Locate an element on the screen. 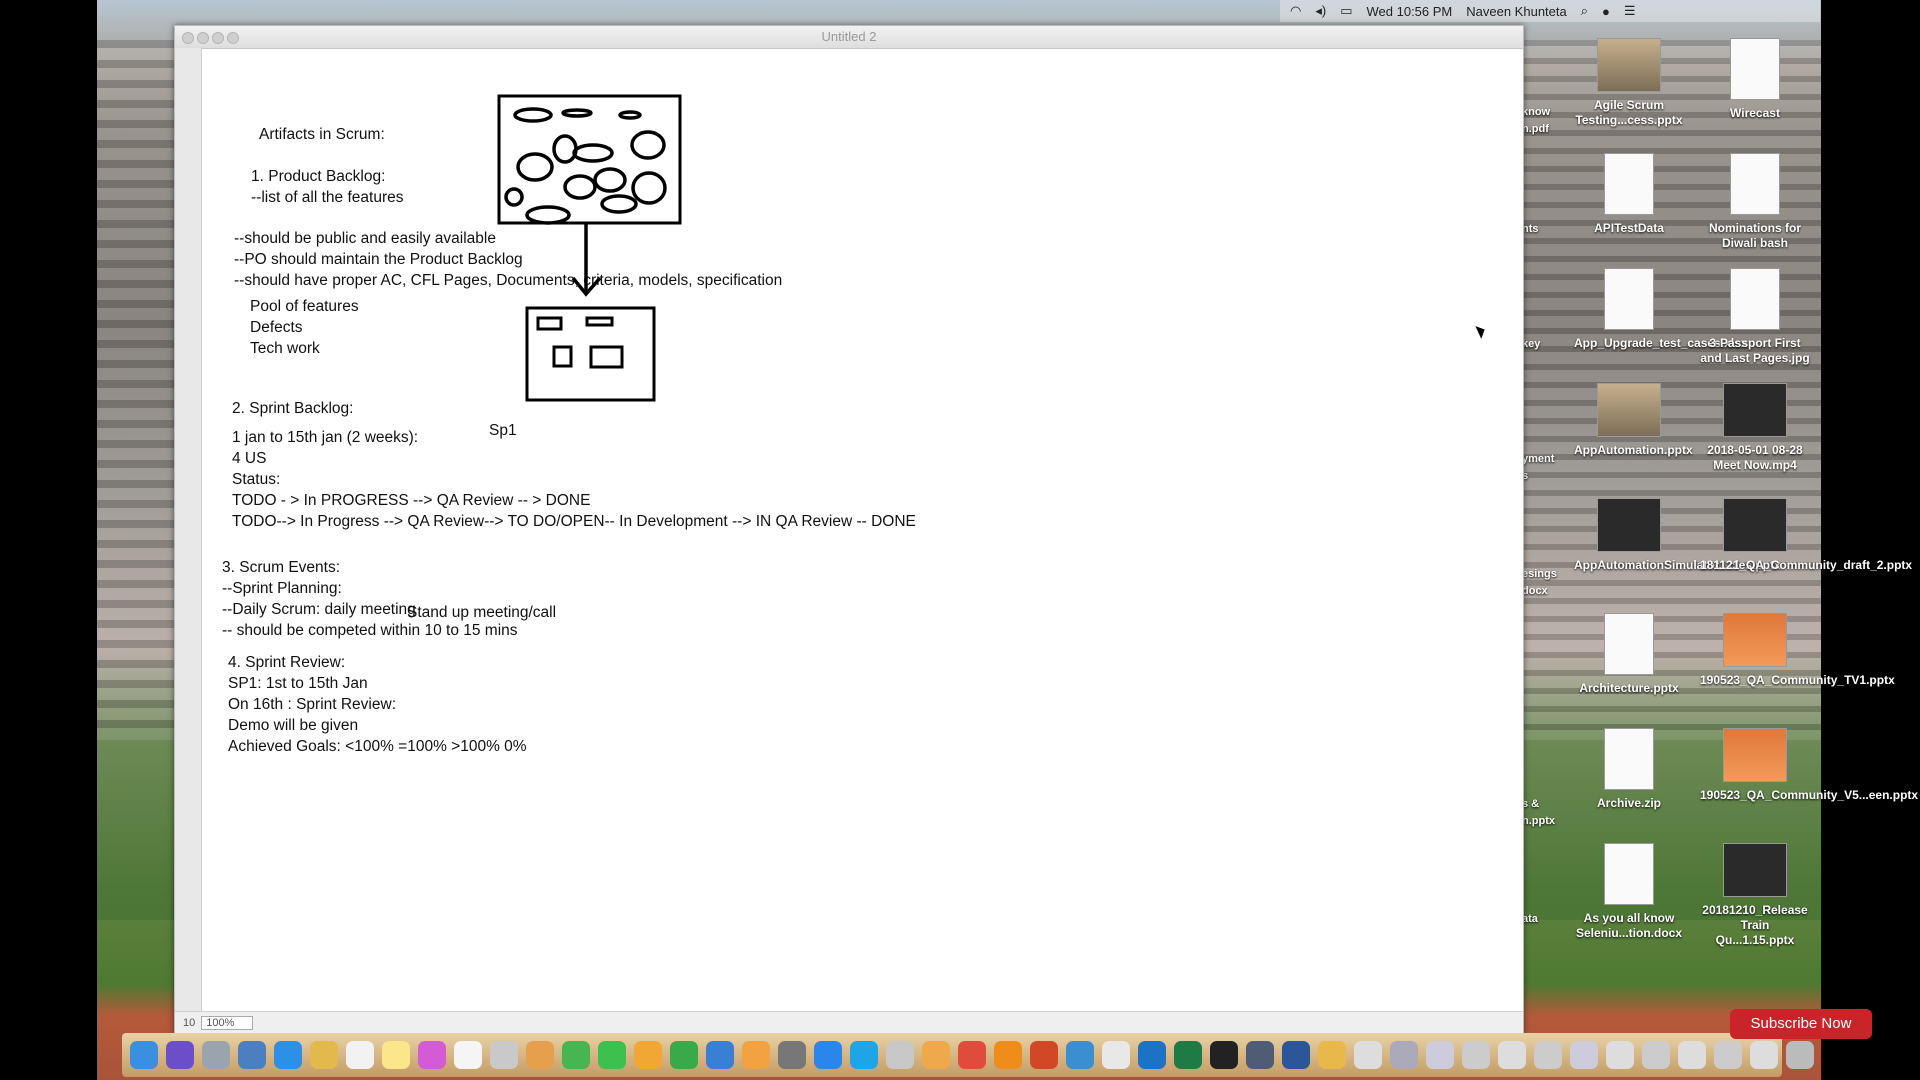  dock-messages-icon is located at coordinates (576, 1055).